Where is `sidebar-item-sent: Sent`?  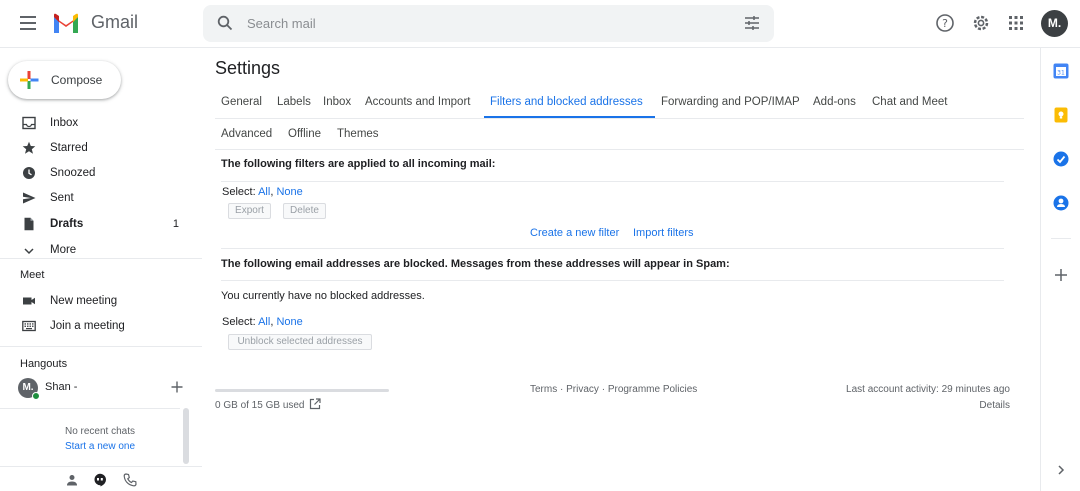
sidebar-item-sent: Sent is located at coordinates (101, 199).